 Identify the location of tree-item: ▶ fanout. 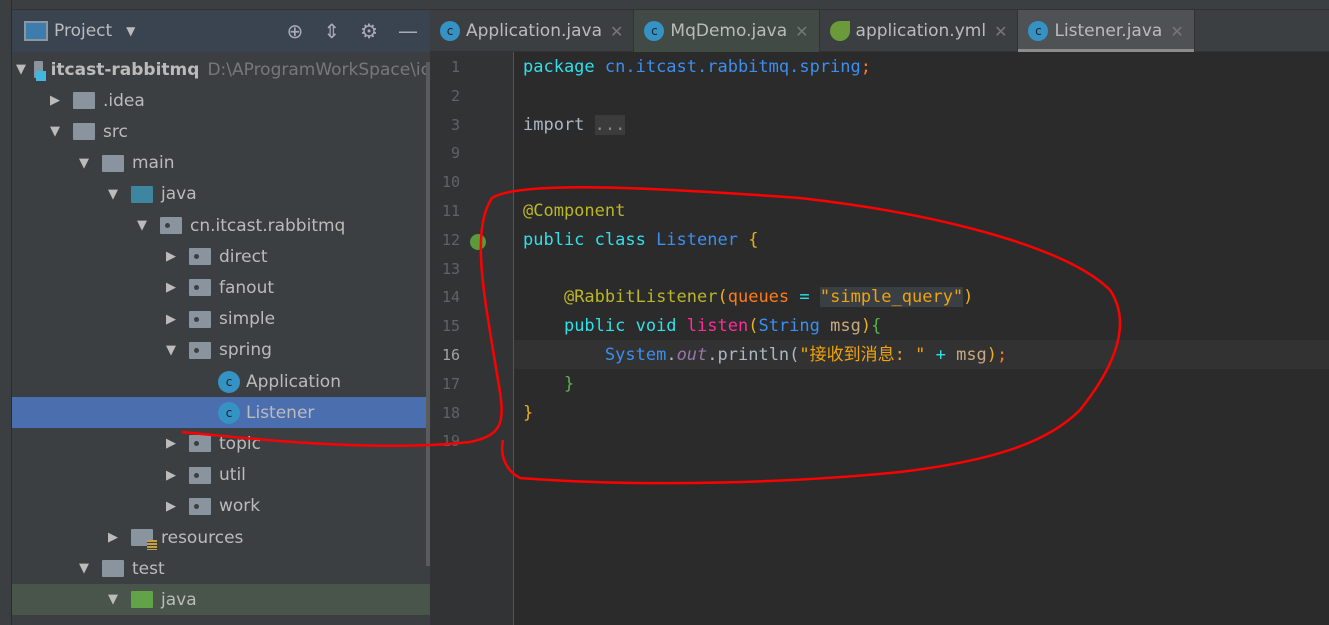
(221, 287).